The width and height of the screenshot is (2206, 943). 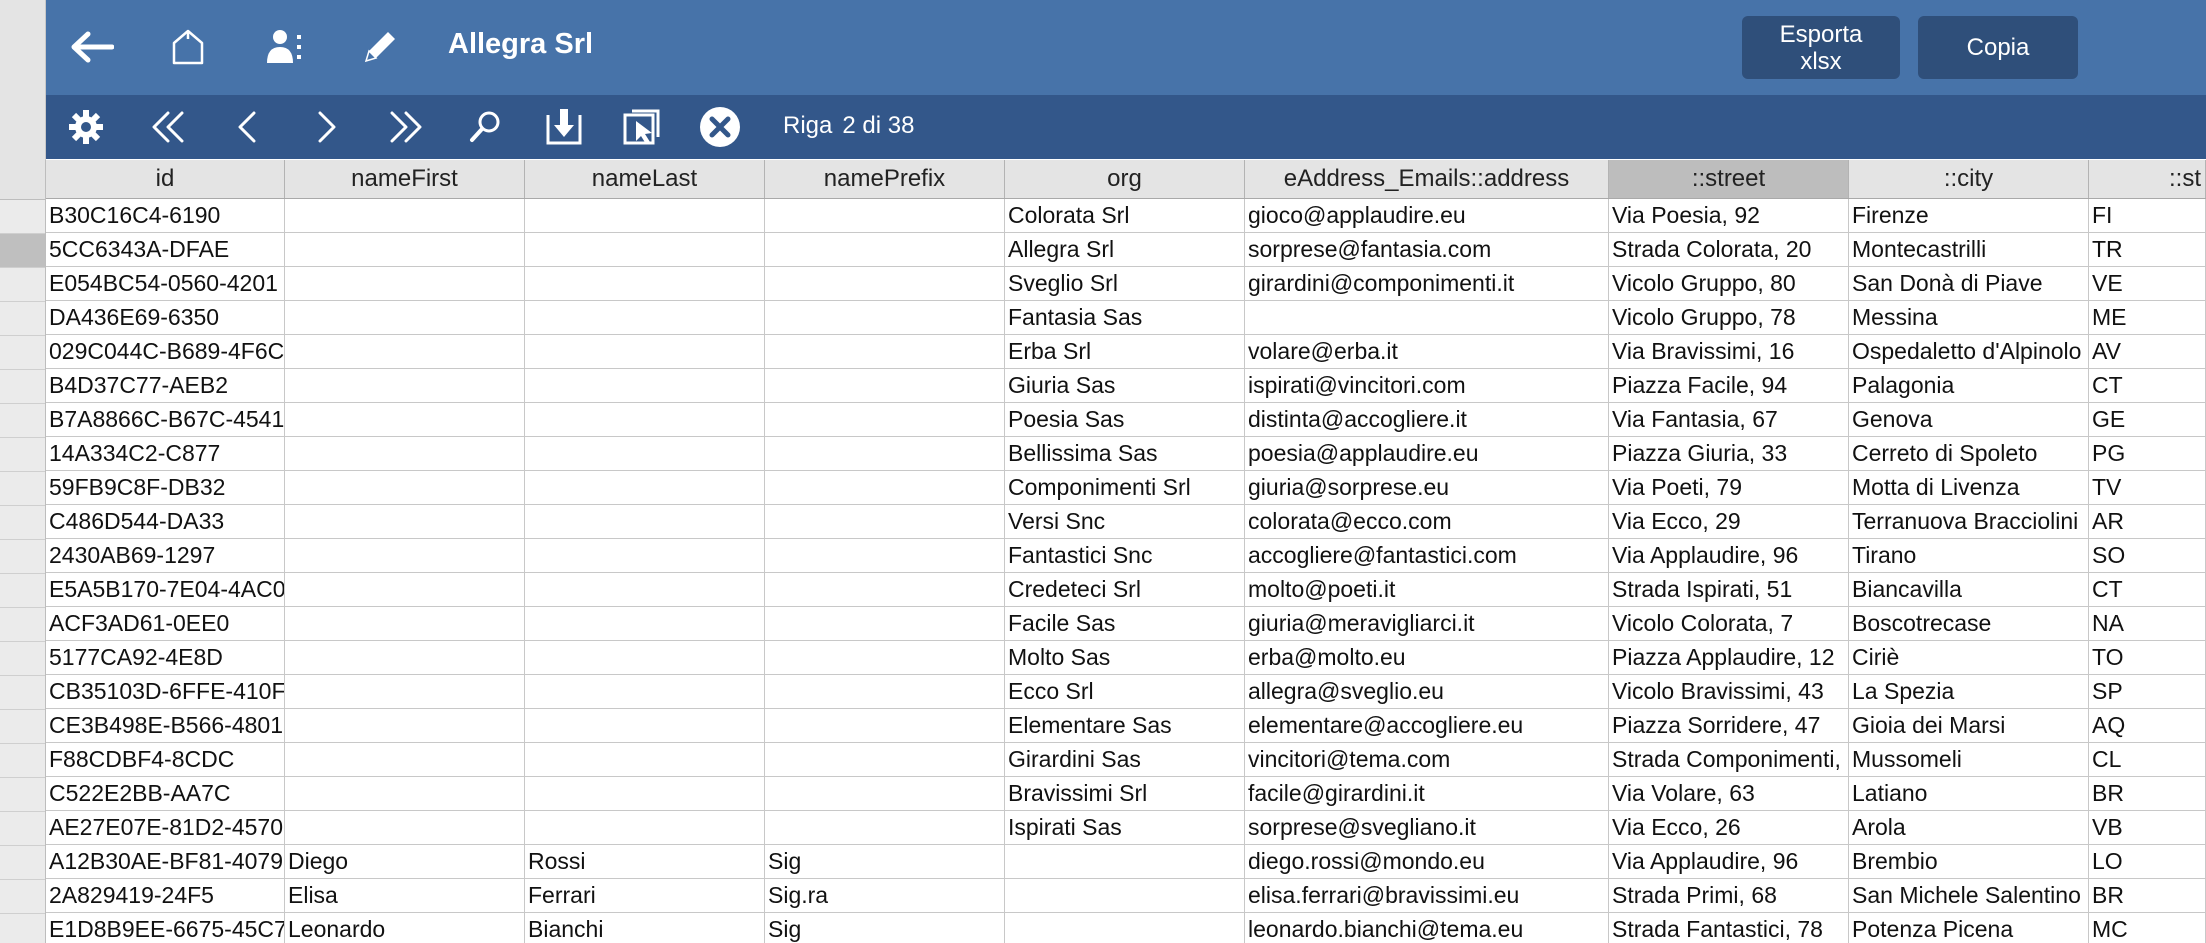 What do you see at coordinates (165, 317) in the screenshot?
I see `table-cell: DA436E69-6350` at bounding box center [165, 317].